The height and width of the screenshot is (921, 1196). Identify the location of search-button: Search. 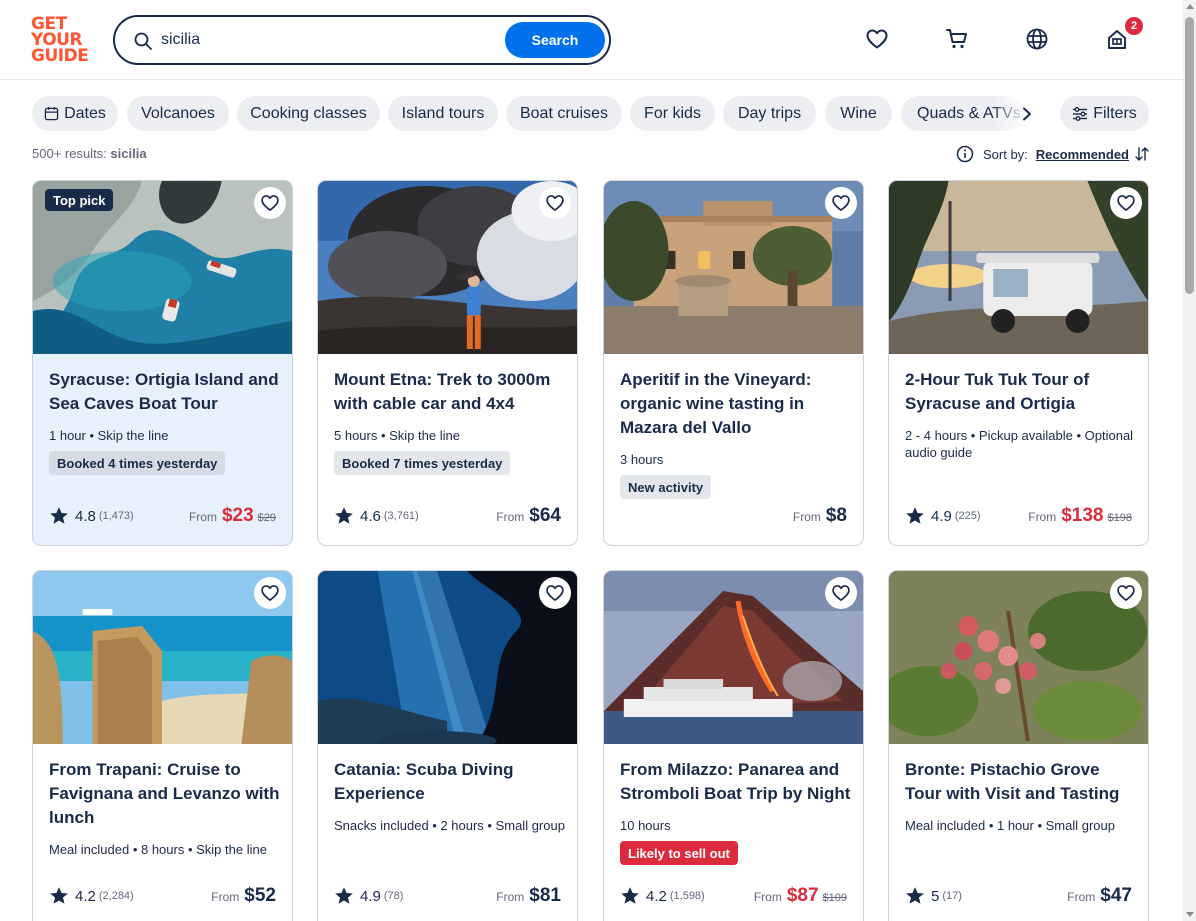
(555, 40).